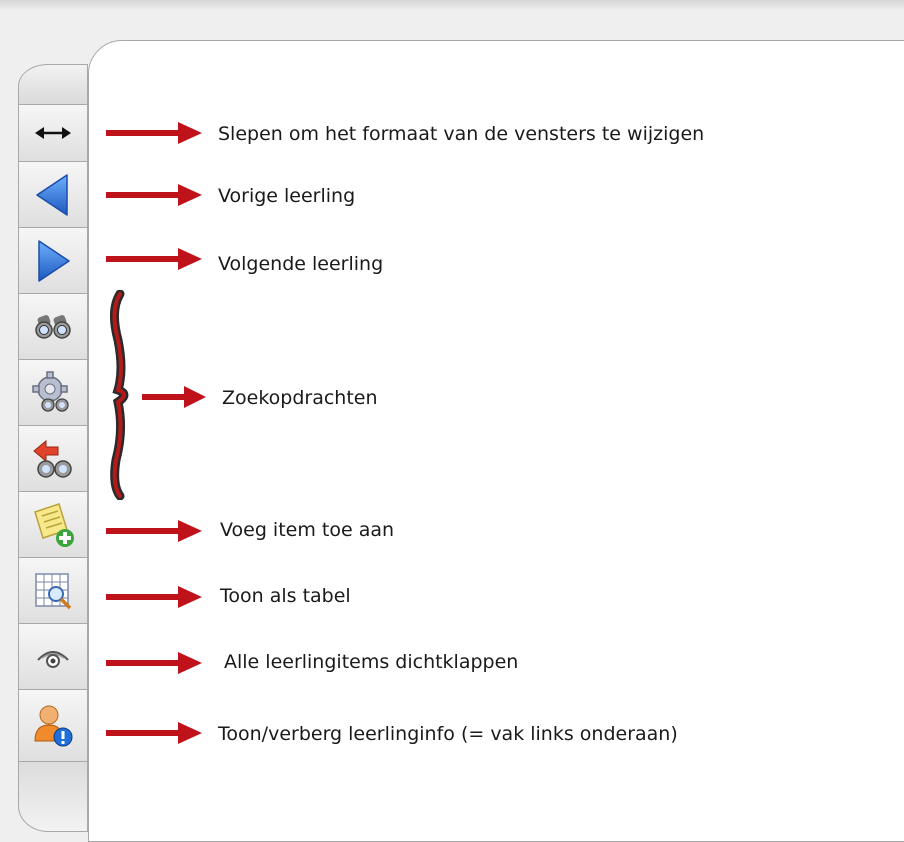 The width and height of the screenshot is (904, 842). I want to click on triangle-right-icon, so click(54, 260).